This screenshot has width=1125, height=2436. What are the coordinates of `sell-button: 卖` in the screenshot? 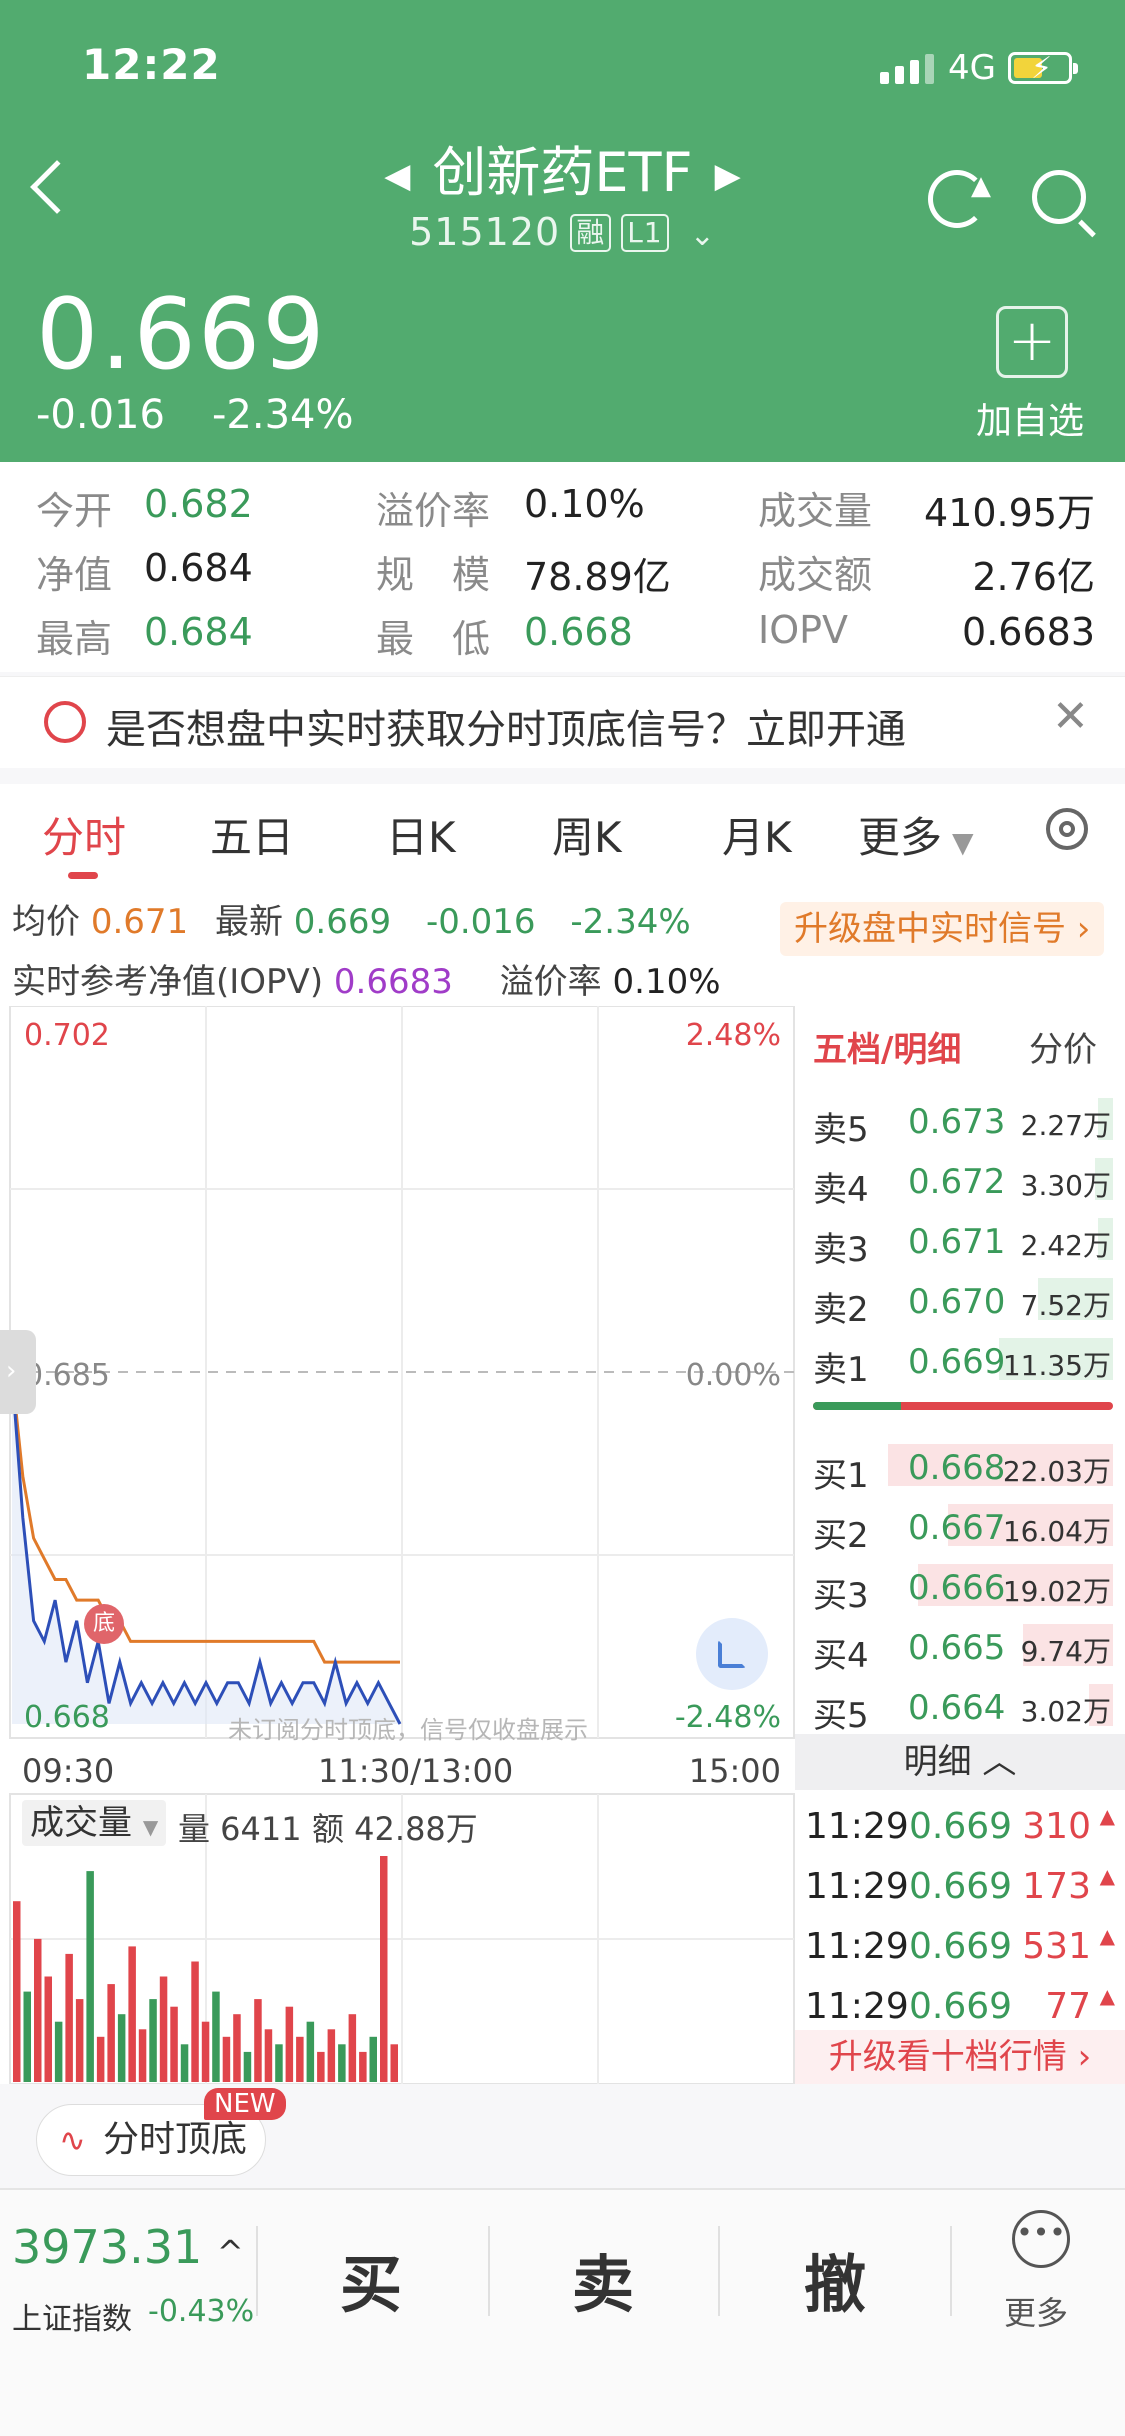 It's located at (603, 2279).